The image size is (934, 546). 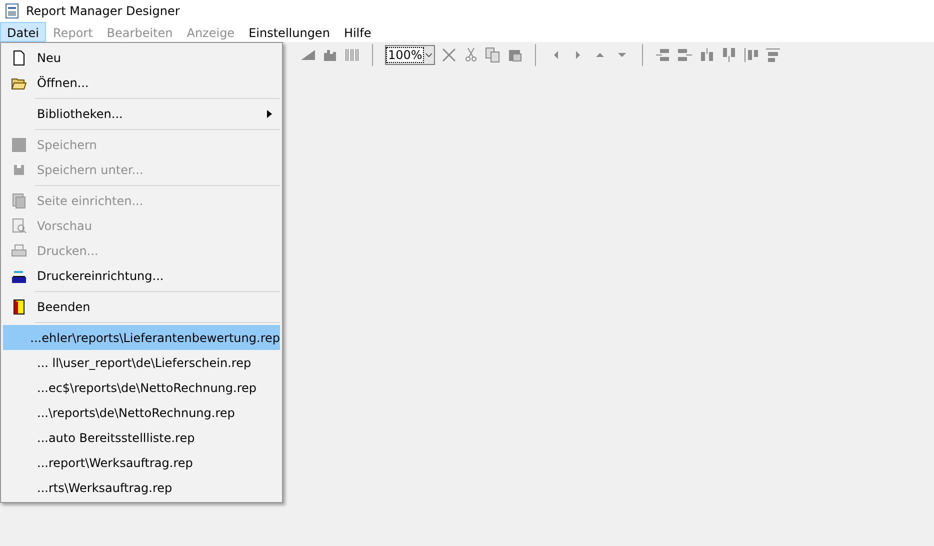 I want to click on align-top-icon, so click(x=707, y=55).